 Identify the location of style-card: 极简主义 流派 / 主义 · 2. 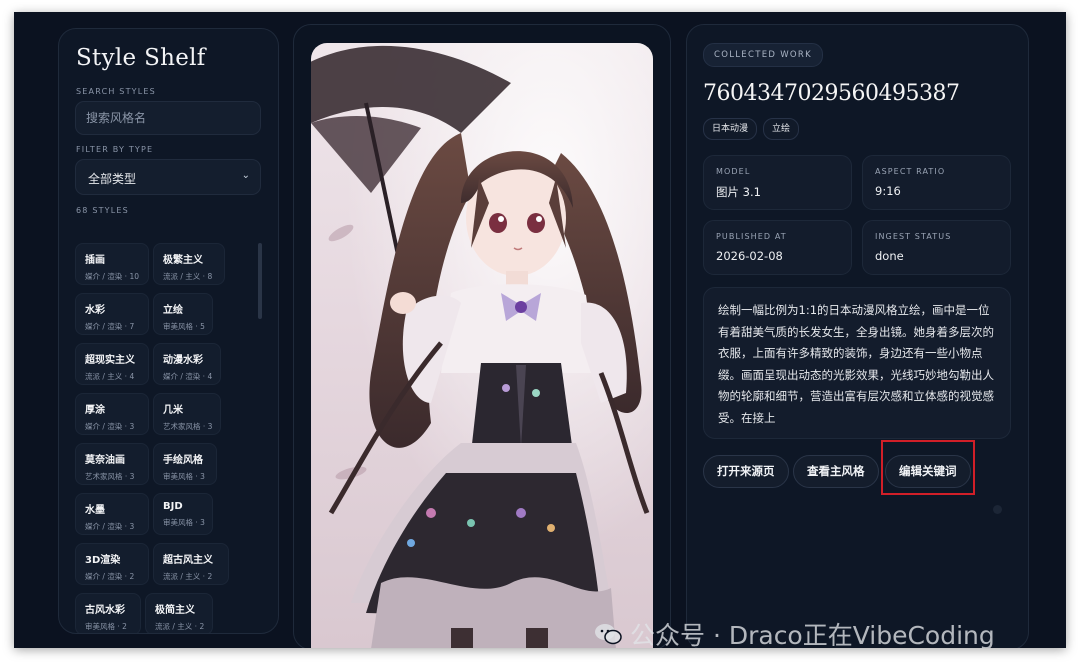
(179, 613).